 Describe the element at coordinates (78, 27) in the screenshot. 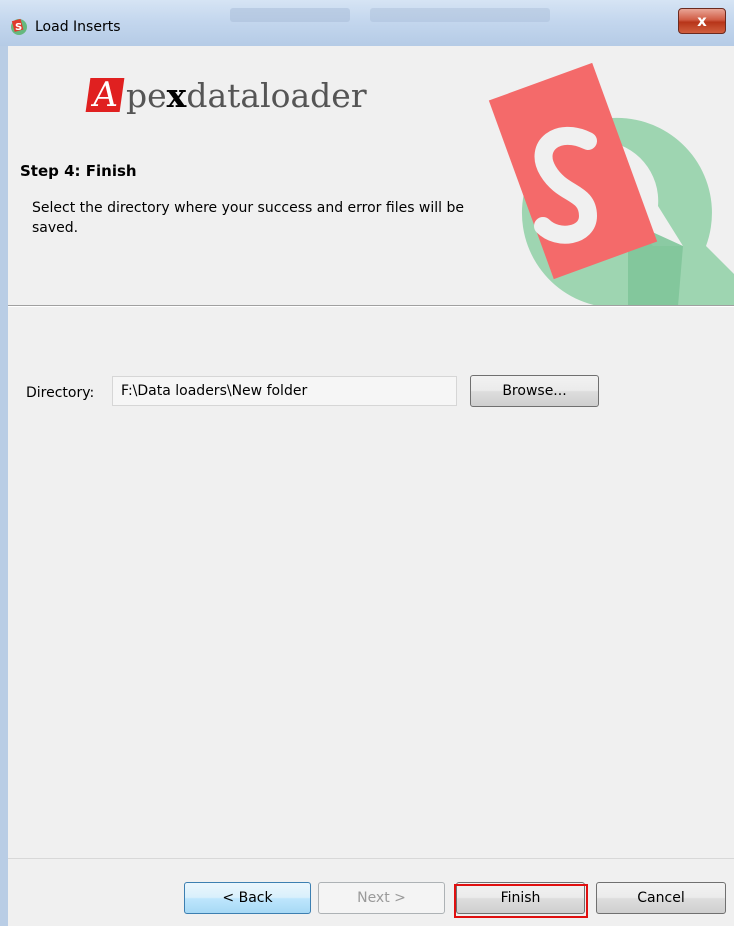

I see `window-title: Load Inserts` at that location.